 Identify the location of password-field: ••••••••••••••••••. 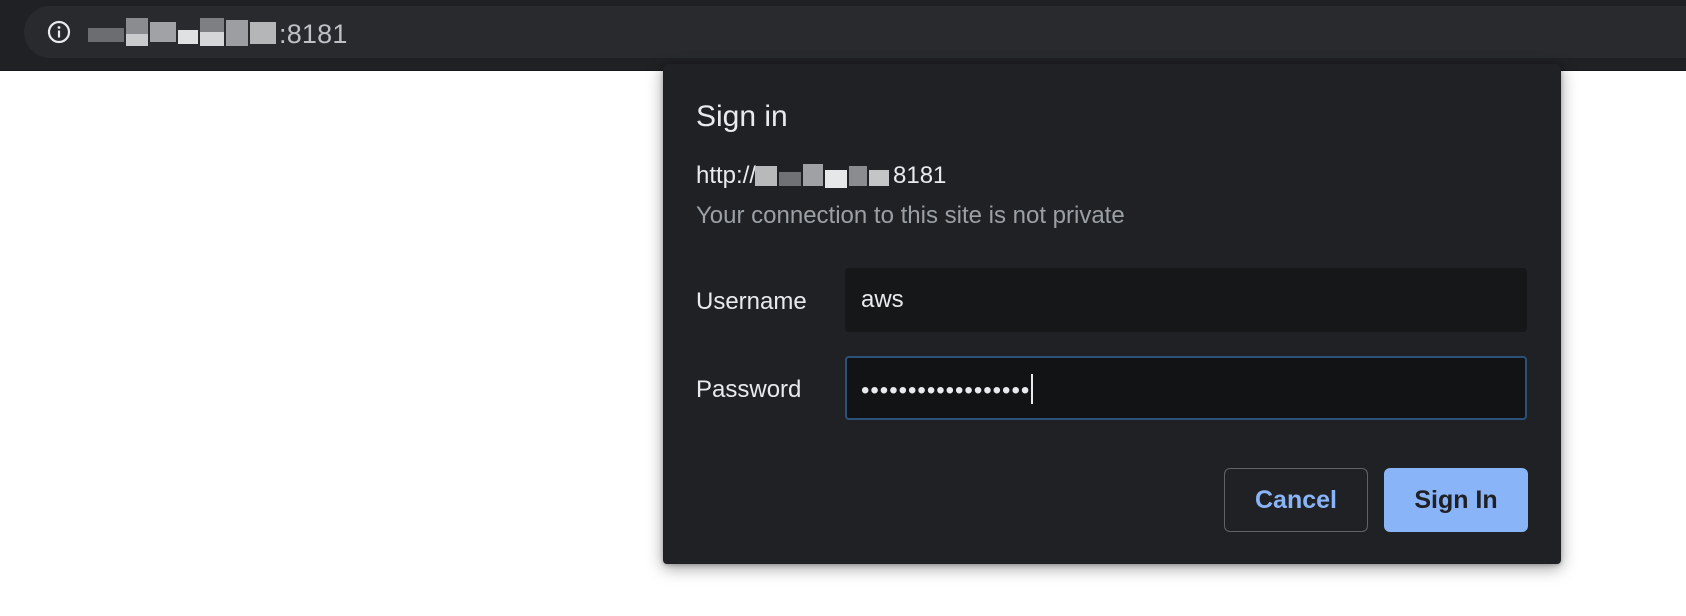
(1186, 388).